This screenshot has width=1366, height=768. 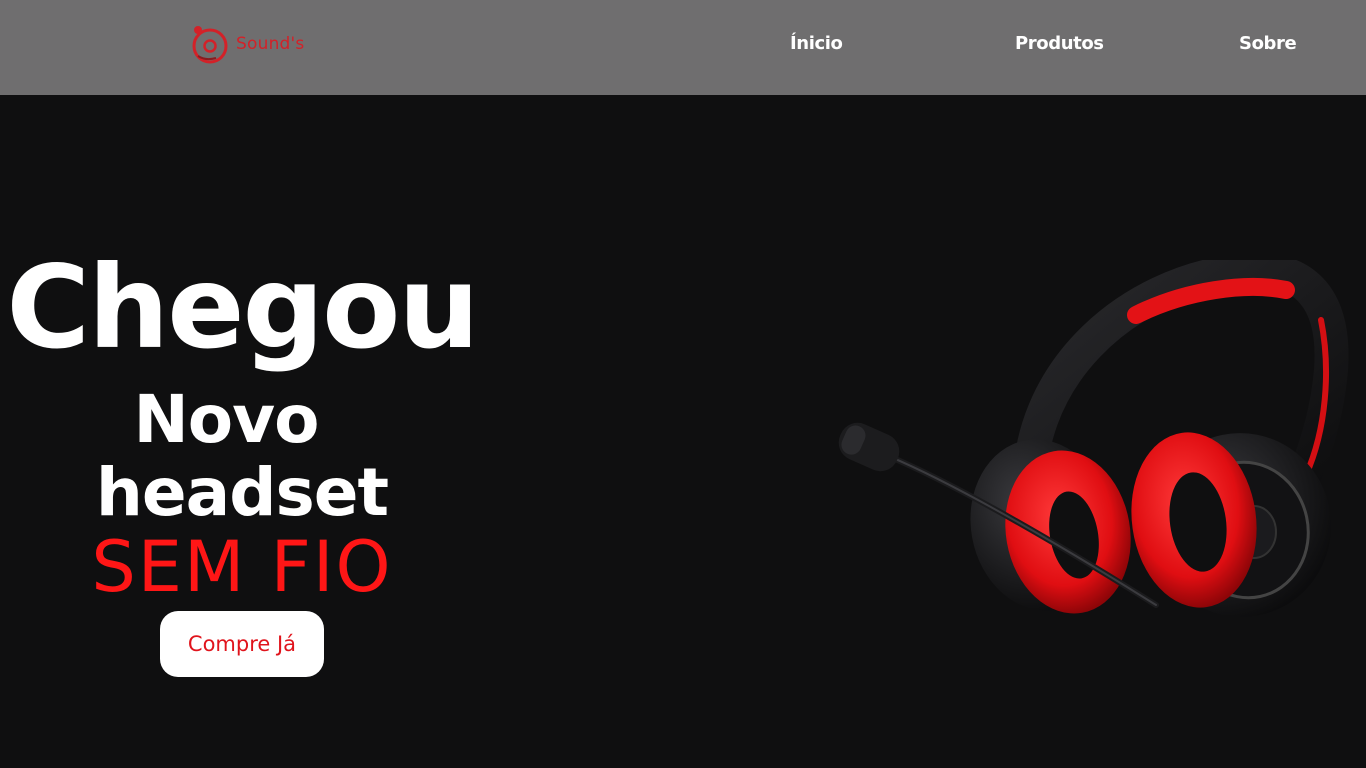 I want to click on nav-link-inicio: Ínicio, so click(x=816, y=43).